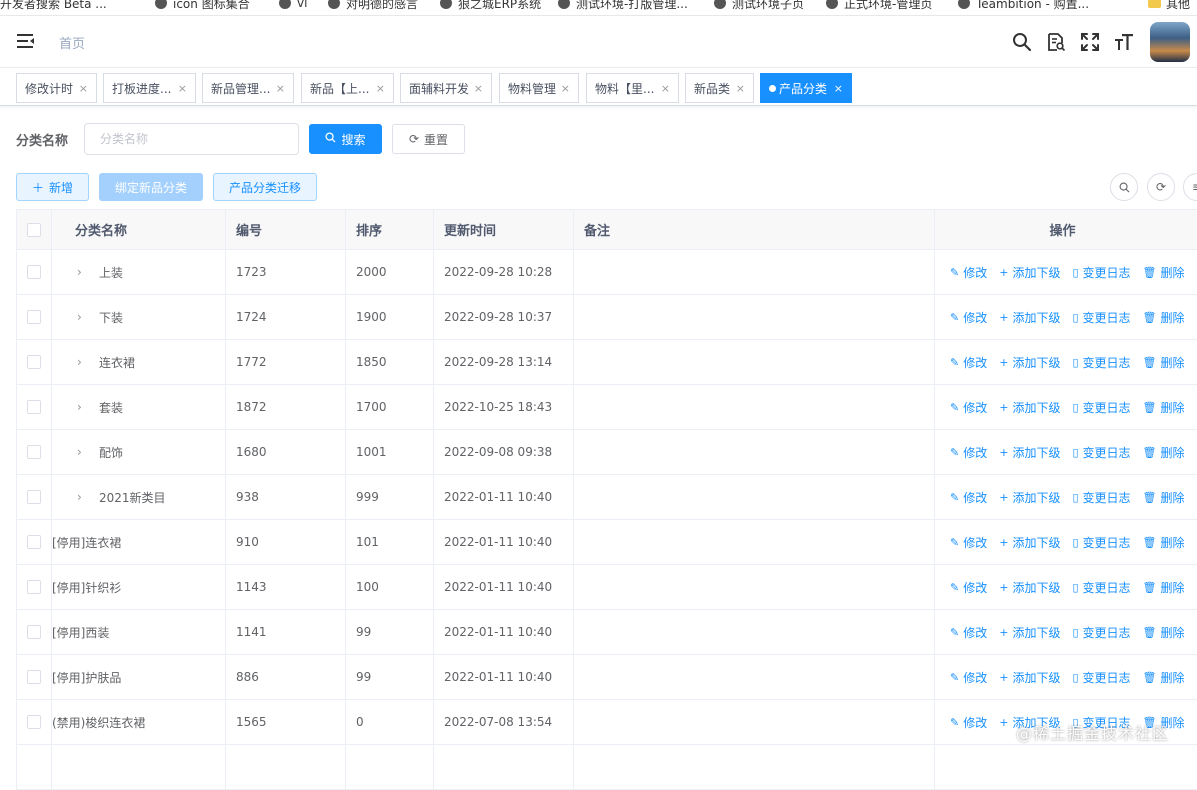 The height and width of the screenshot is (790, 1197). I want to click on search-button: 搜索, so click(345, 139).